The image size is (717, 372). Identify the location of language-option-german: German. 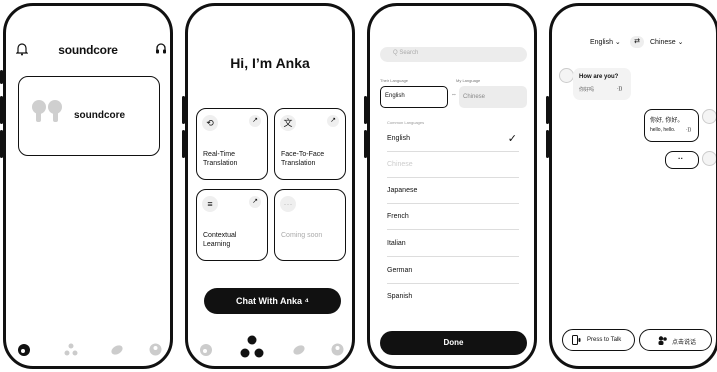
(453, 271).